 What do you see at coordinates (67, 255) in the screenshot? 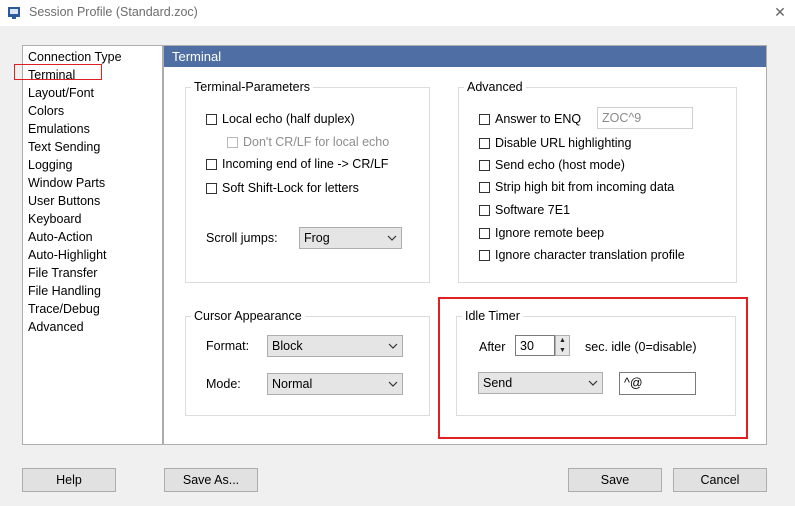
I see `nav-item-auto-highlight: Auto-Highlight` at bounding box center [67, 255].